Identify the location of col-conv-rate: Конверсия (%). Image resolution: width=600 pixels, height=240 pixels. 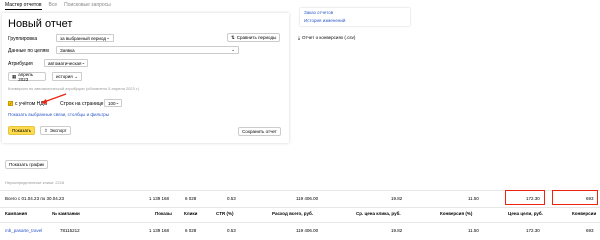
(456, 213).